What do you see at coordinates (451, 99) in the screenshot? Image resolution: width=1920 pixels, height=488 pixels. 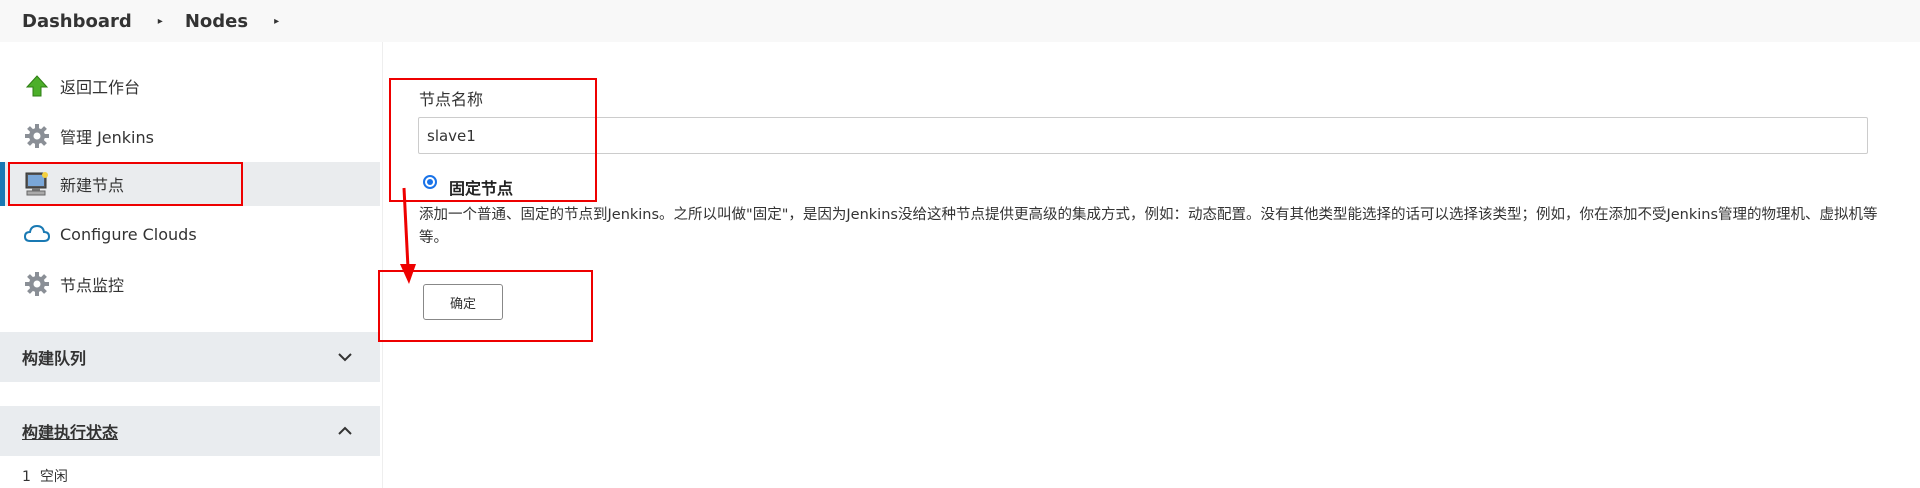 I see `node-name-label: 节点名称` at bounding box center [451, 99].